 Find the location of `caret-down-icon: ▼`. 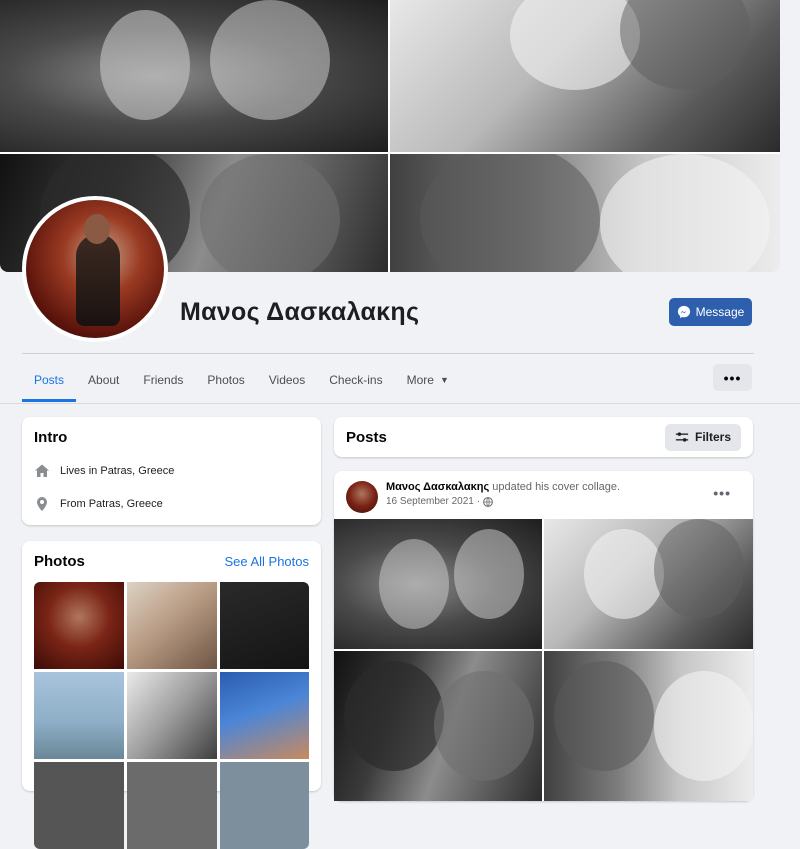

caret-down-icon: ▼ is located at coordinates (444, 379).